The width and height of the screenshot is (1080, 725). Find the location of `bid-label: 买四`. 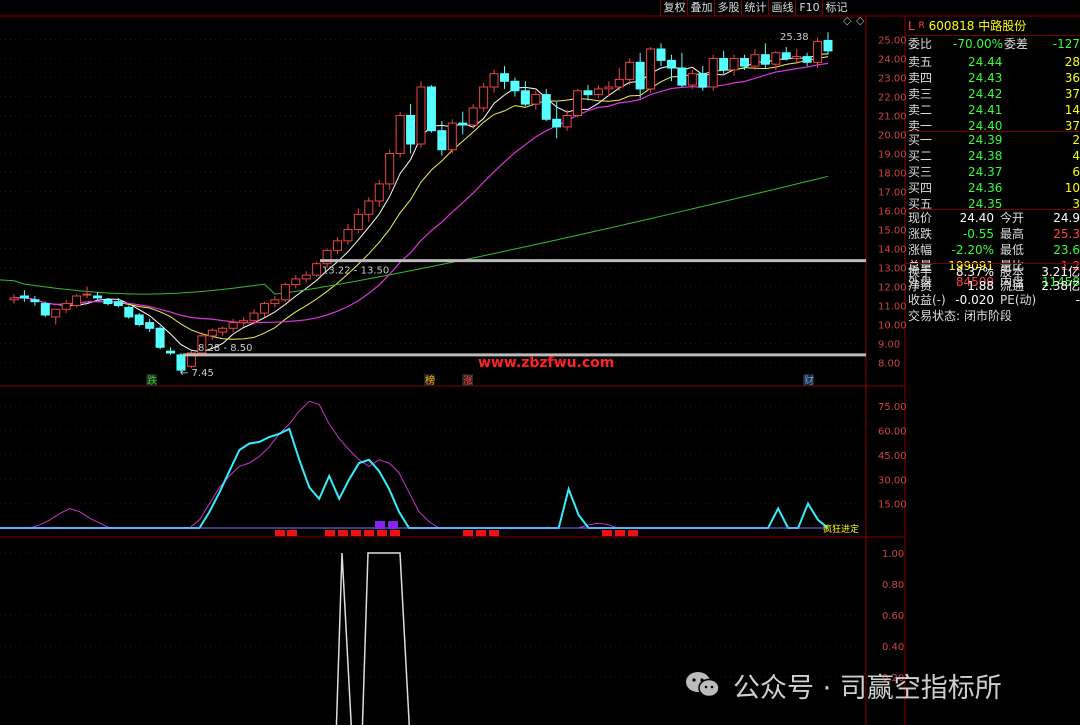

bid-label: 买四 is located at coordinates (920, 188).